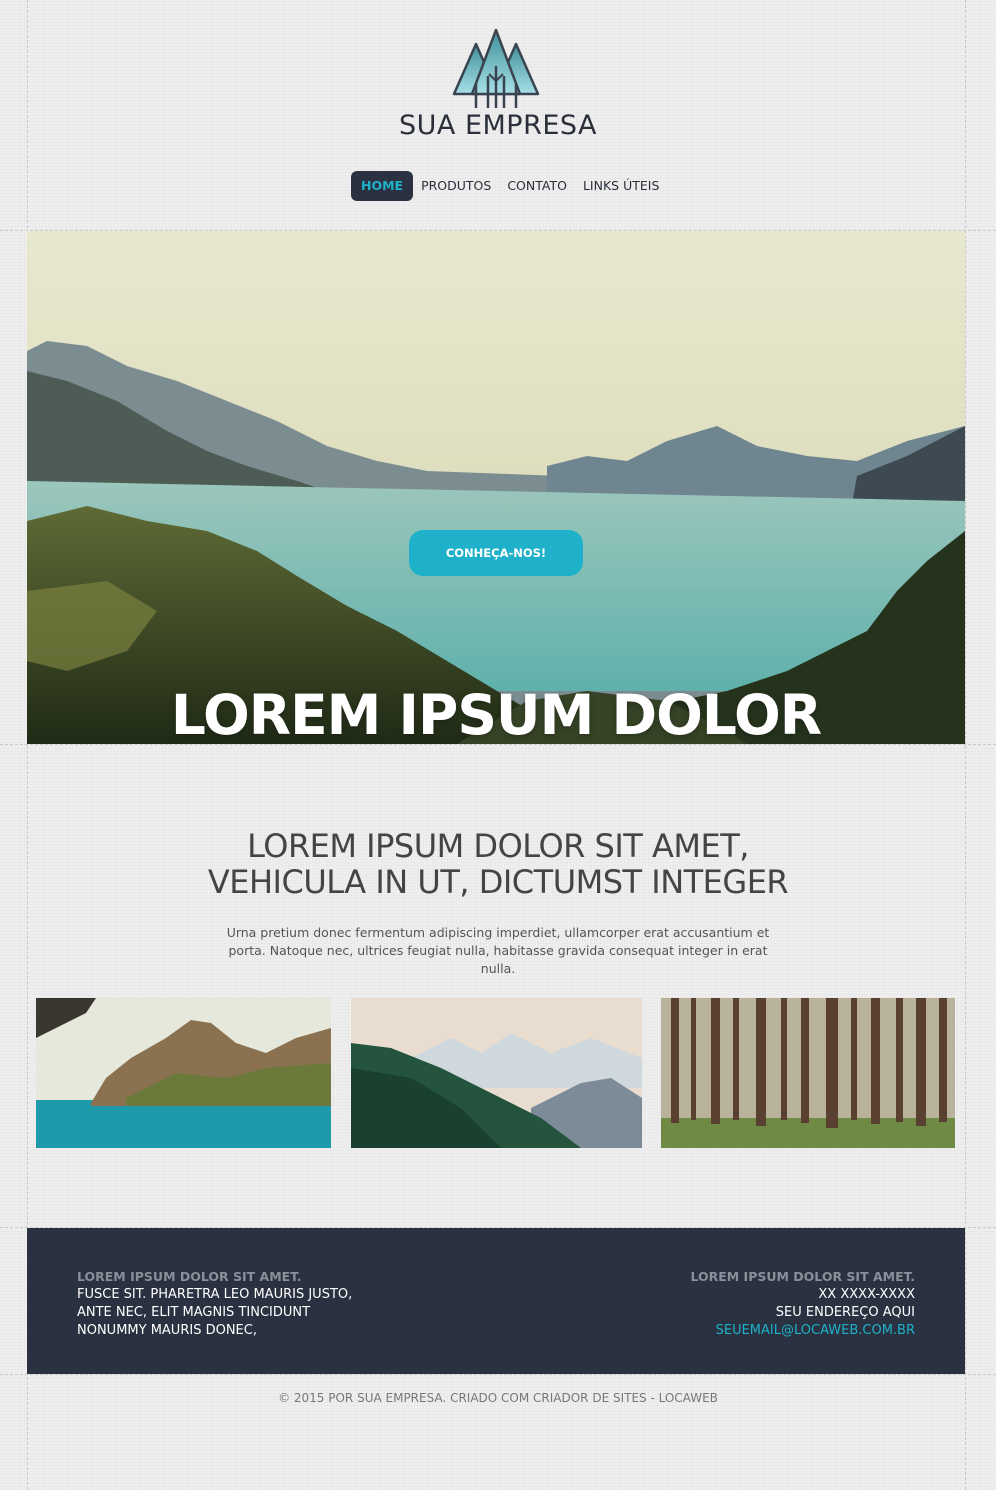 The width and height of the screenshot is (996, 1490). I want to click on footer-address: SEU ENDEREÇO AQUI, so click(845, 1312).